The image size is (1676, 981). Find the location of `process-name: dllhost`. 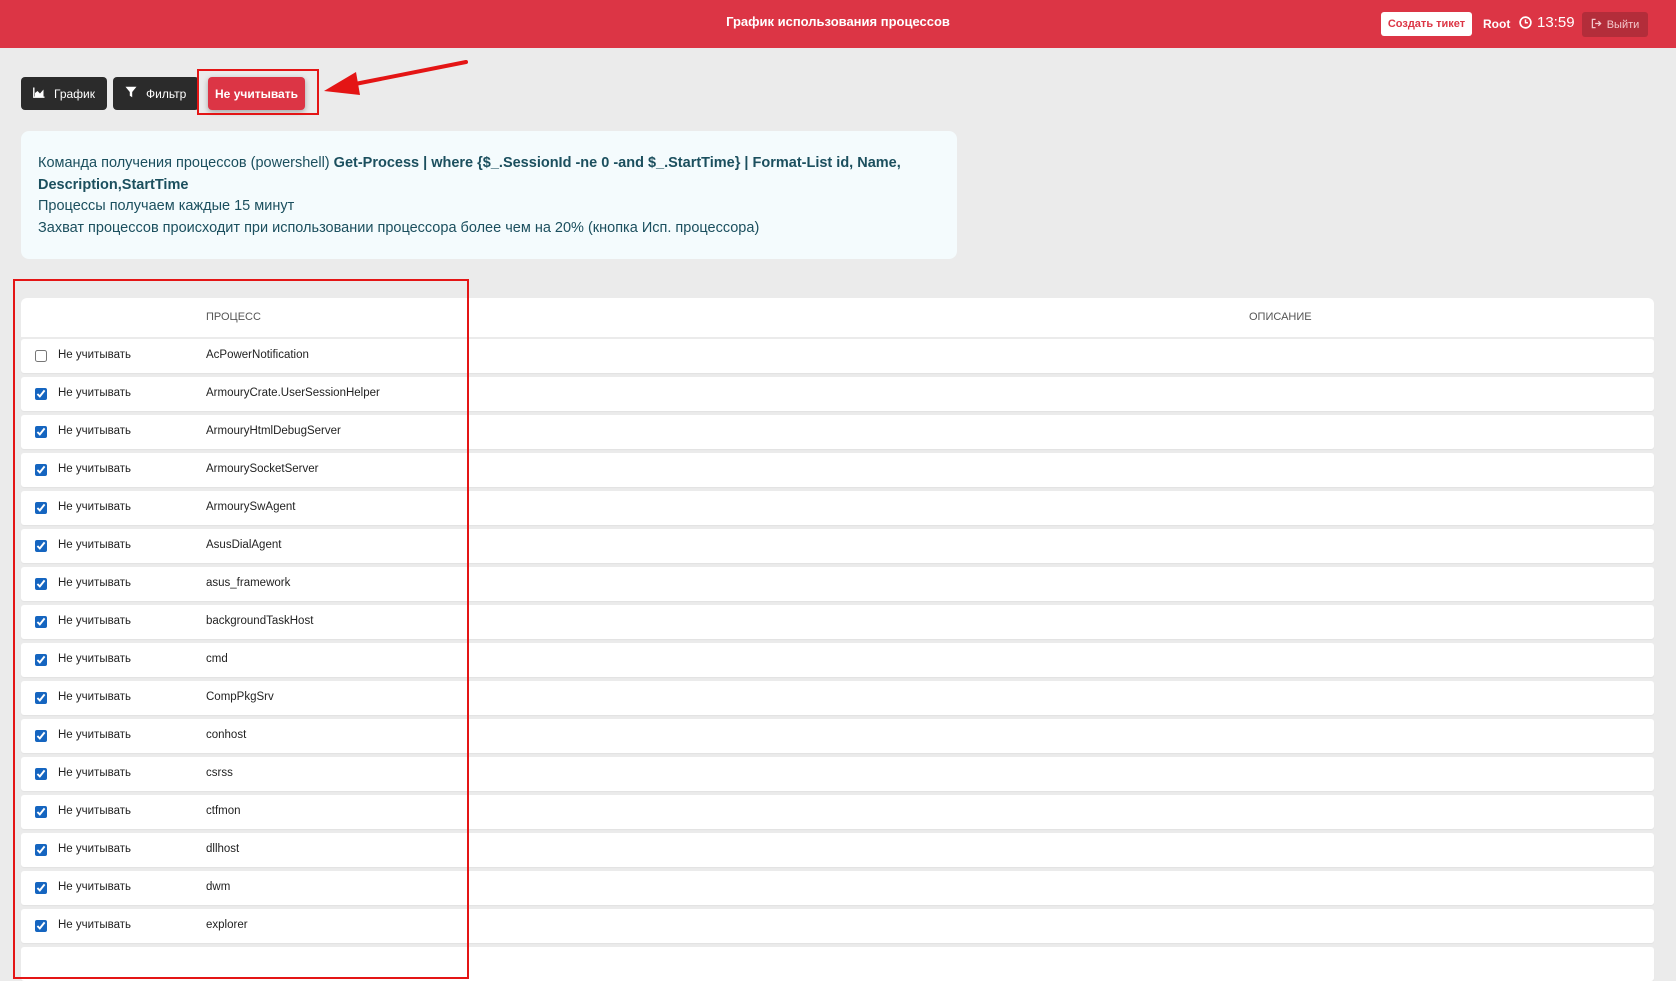

process-name: dllhost is located at coordinates (223, 849).